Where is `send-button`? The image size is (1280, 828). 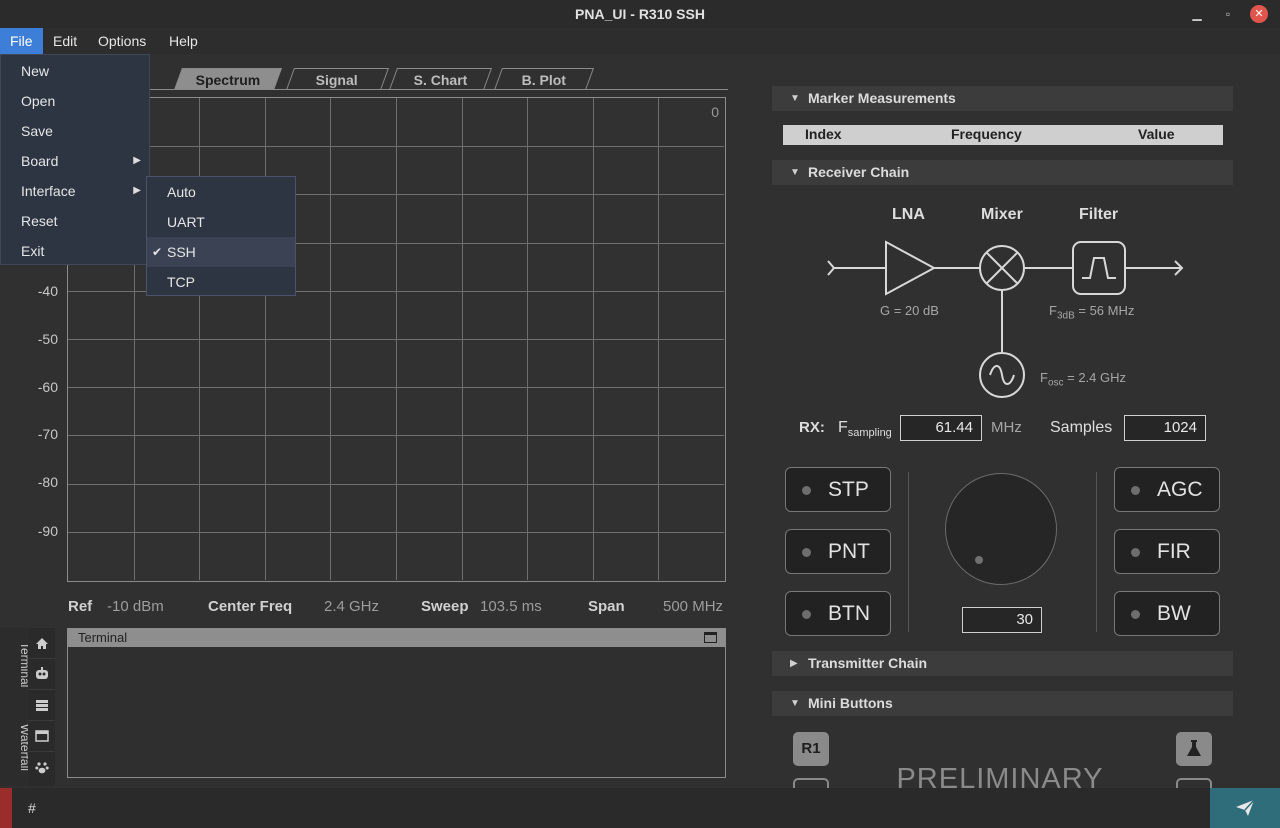 send-button is located at coordinates (1245, 808).